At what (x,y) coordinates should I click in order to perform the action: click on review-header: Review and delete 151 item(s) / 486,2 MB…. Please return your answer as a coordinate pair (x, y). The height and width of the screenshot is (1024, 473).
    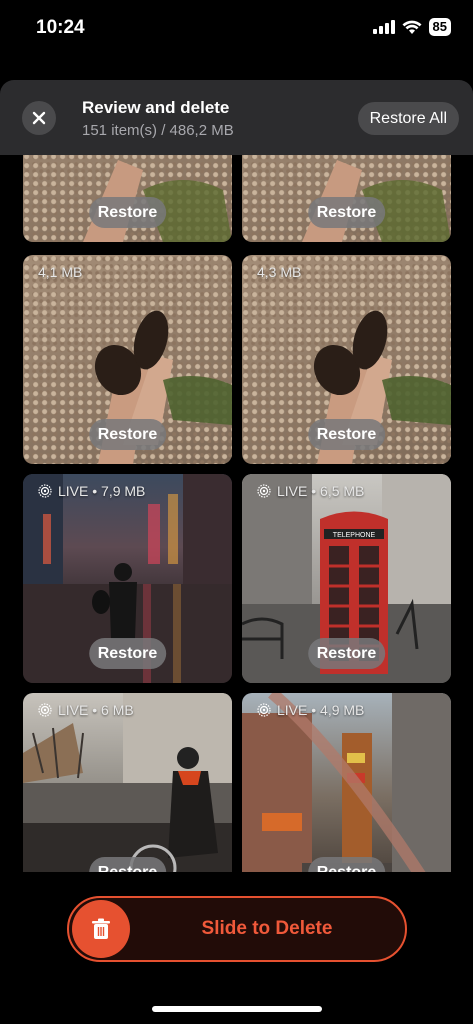
    Looking at the image, I should click on (236, 117).